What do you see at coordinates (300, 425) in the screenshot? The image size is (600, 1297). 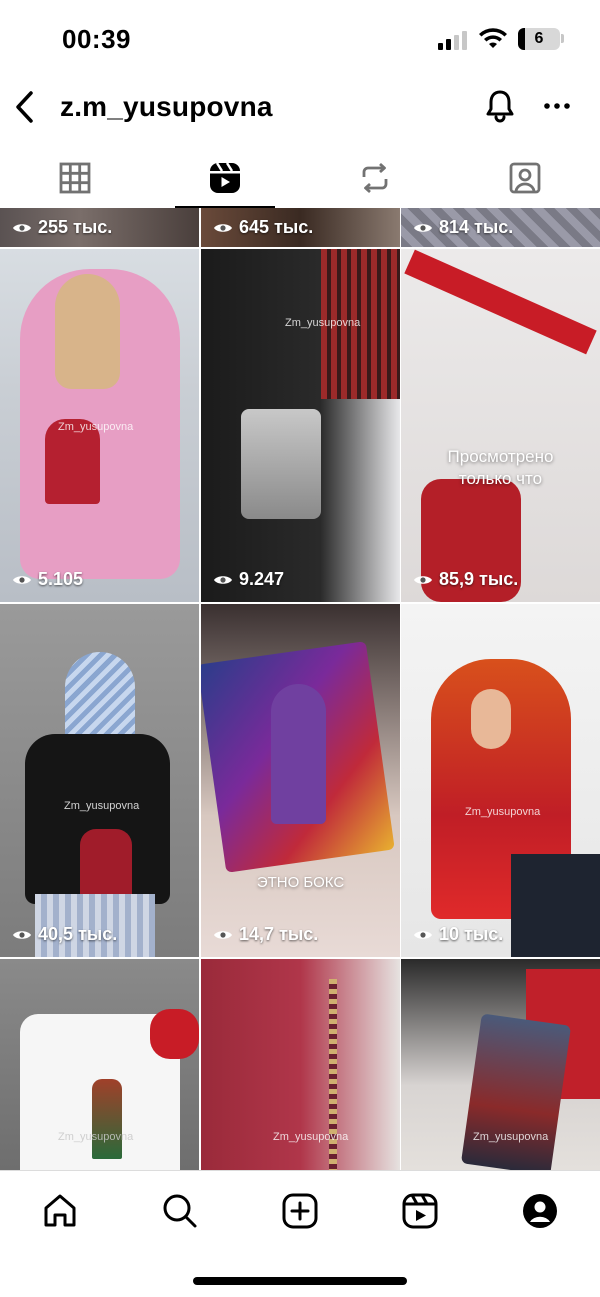 I see `reel-thumbnail: Zm_yusupovna 9.247` at bounding box center [300, 425].